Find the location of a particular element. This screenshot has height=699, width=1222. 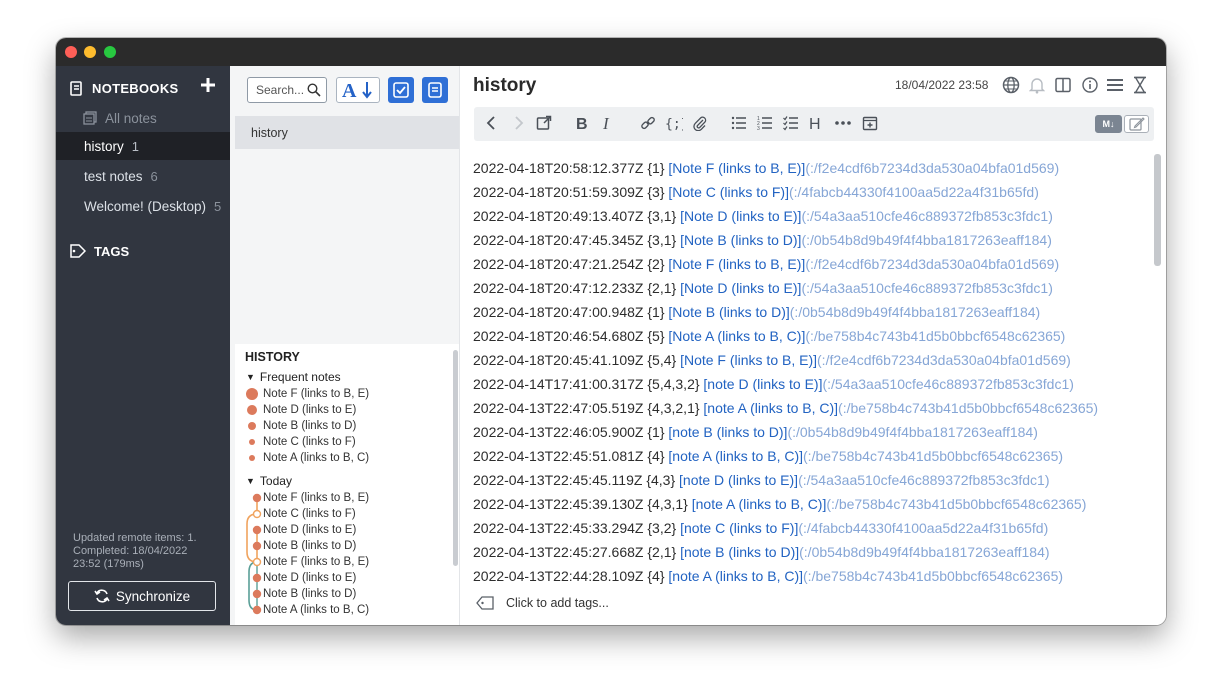

frequent-note-item: Note D (links to E) is located at coordinates (309, 410).